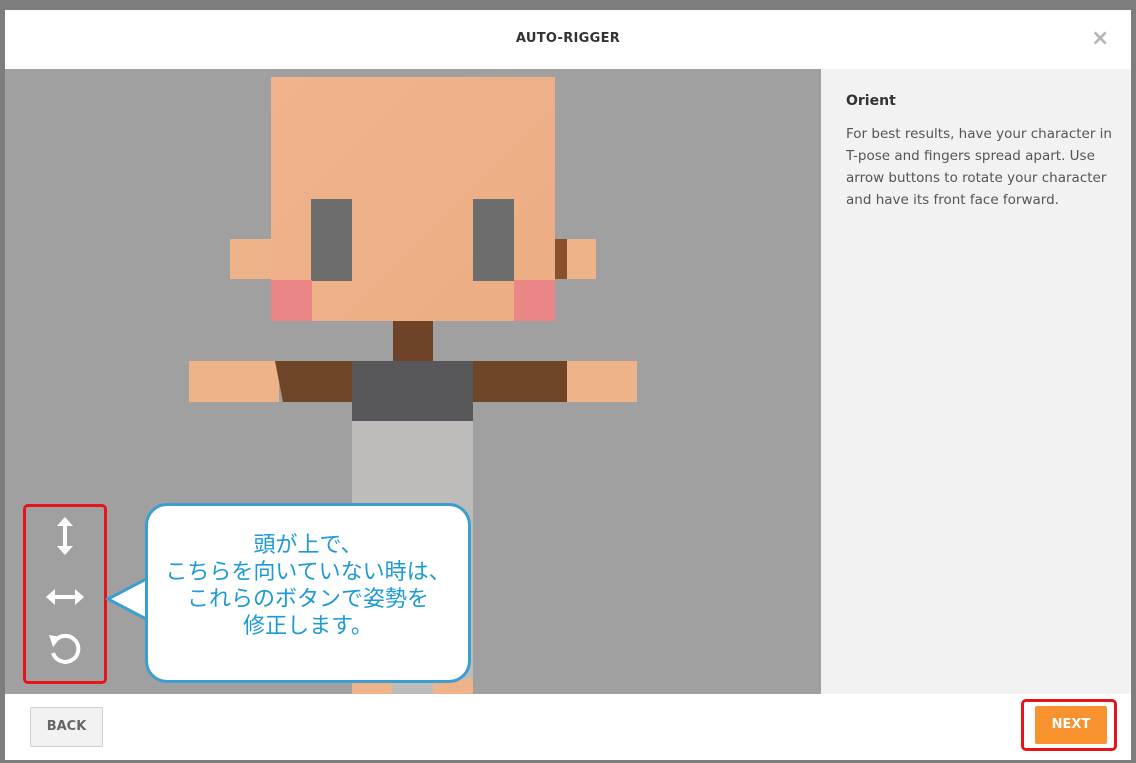  I want to click on next-highlight-box, so click(1069, 725).